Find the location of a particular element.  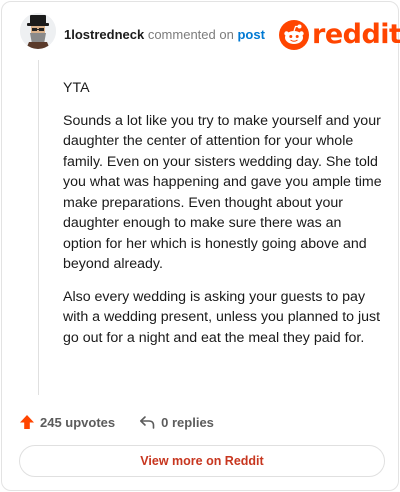

reply-button: 0 replies is located at coordinates (176, 422).